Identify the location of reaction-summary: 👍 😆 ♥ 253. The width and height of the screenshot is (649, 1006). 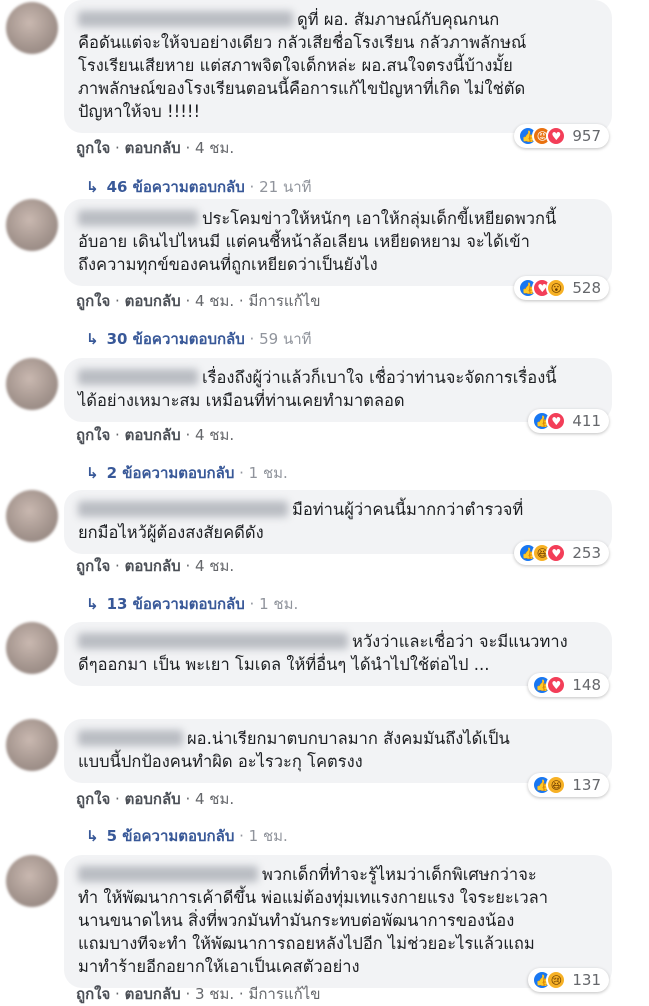
(561, 553).